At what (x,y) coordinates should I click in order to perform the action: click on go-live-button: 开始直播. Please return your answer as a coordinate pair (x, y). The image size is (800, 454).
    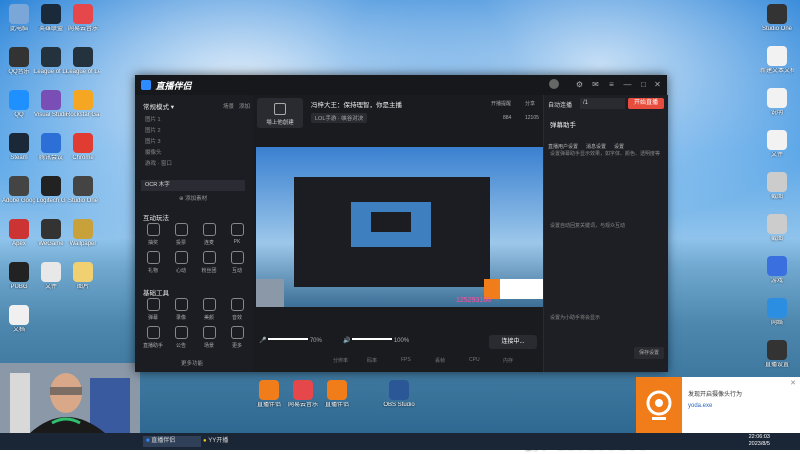
    Looking at the image, I should click on (646, 103).